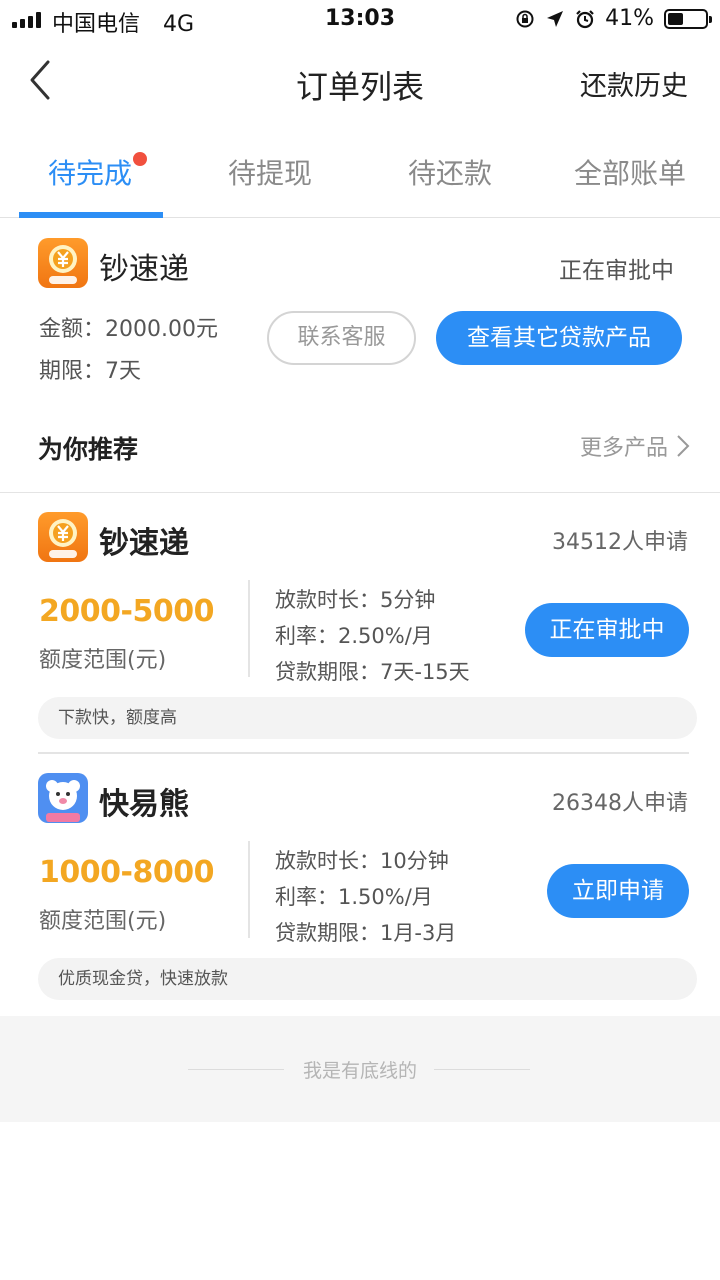 The height and width of the screenshot is (1280, 720). I want to click on order-status: 正在审批中, so click(616, 271).